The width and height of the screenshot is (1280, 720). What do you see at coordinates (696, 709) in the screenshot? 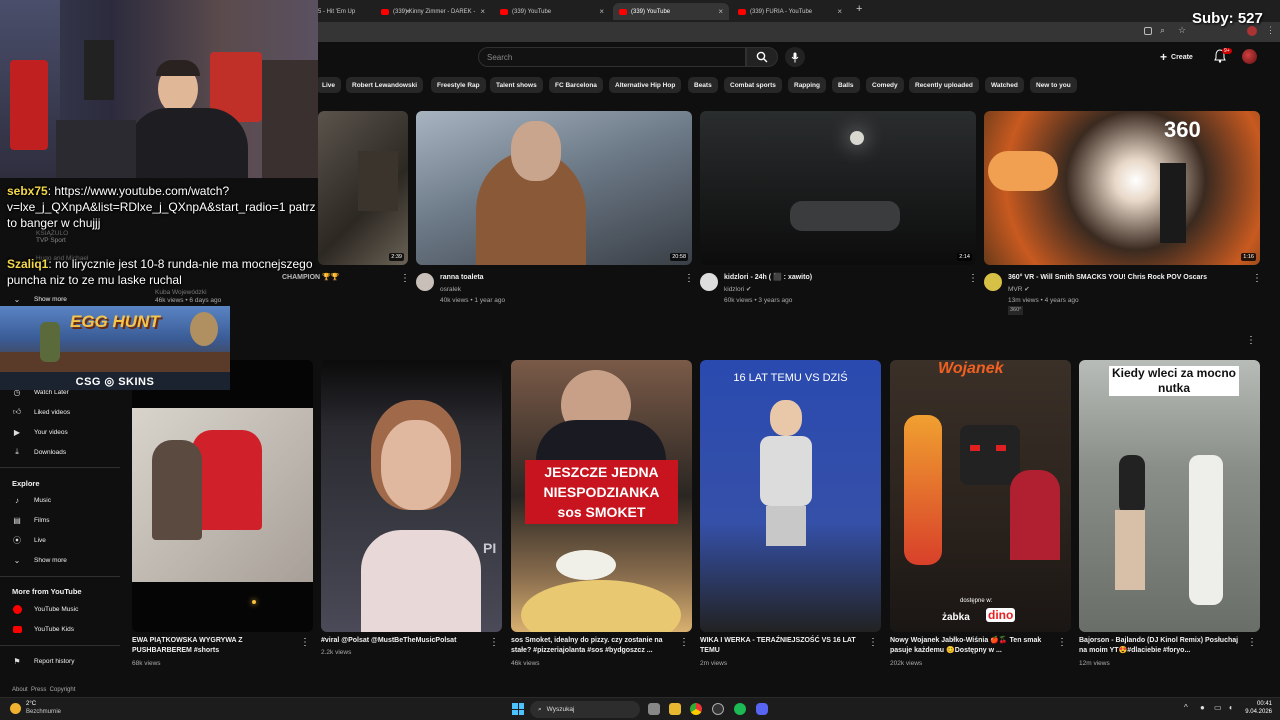
I see `chrome-icon` at bounding box center [696, 709].